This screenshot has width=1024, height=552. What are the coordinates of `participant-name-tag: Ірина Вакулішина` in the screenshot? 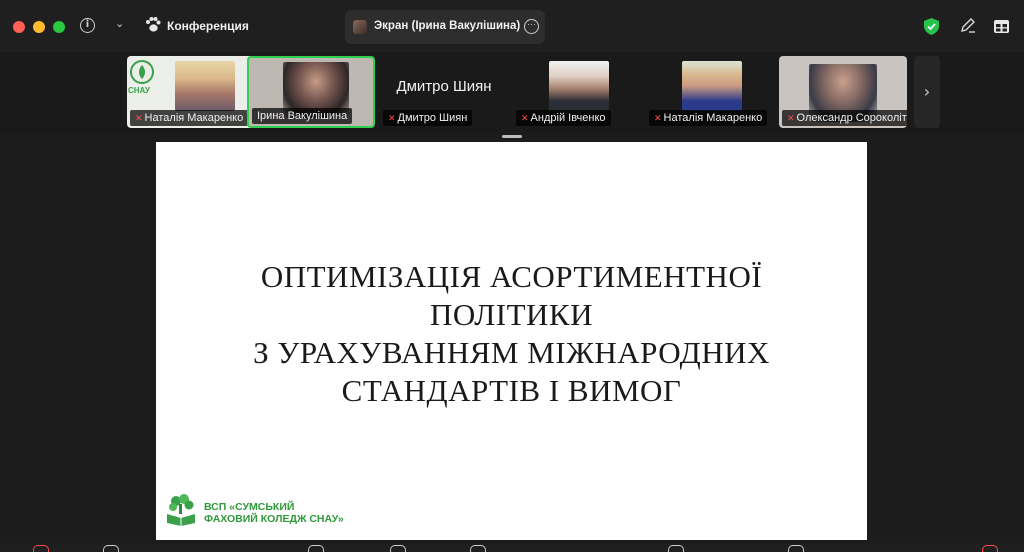 It's located at (302, 116).